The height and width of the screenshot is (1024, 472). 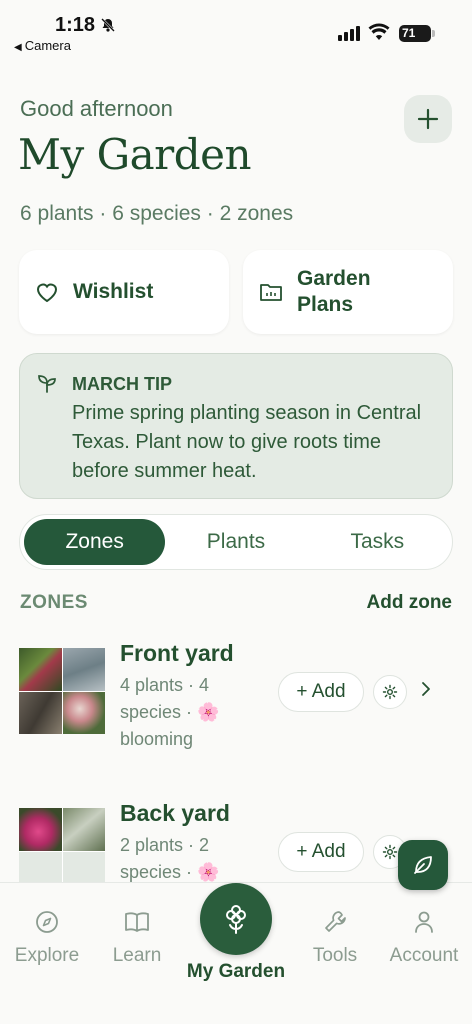 I want to click on battery-level: 71, so click(x=409, y=33).